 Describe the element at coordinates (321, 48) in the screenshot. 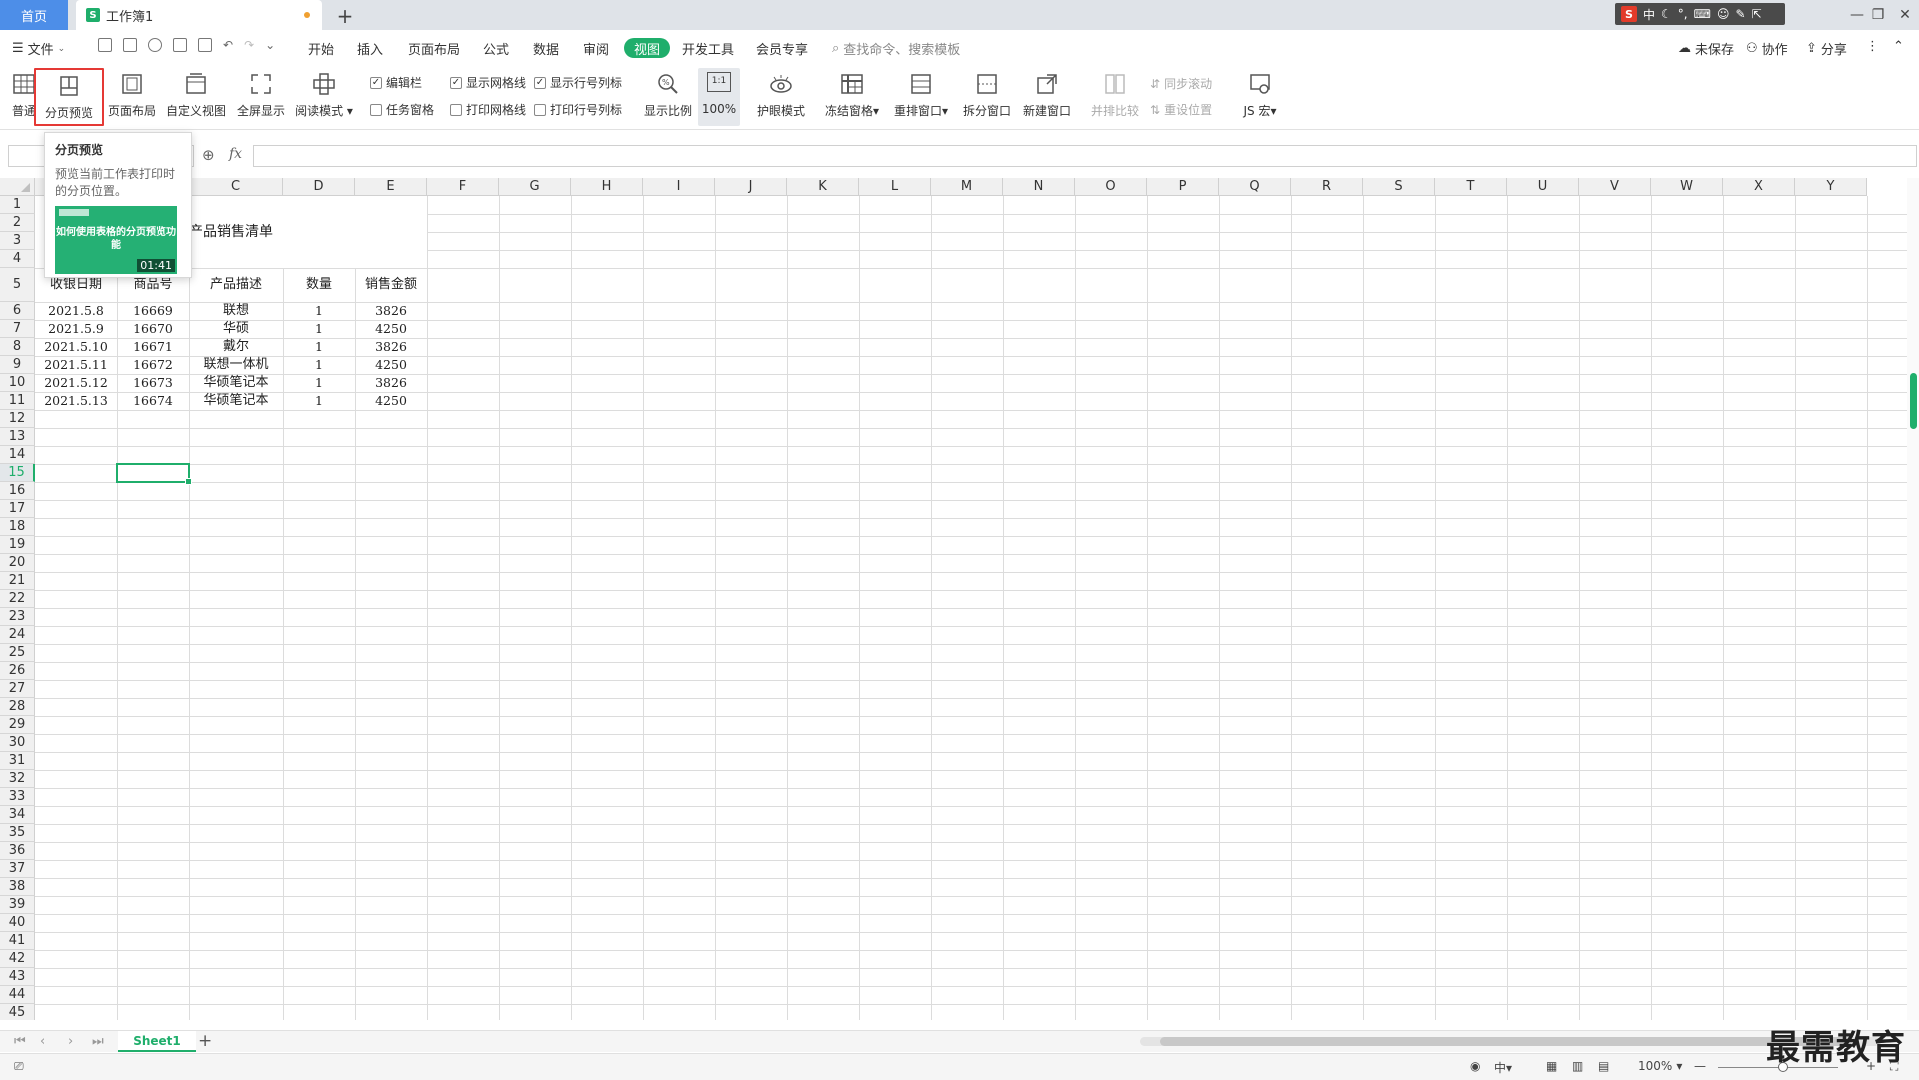

I see `menu-start: 开始` at that location.